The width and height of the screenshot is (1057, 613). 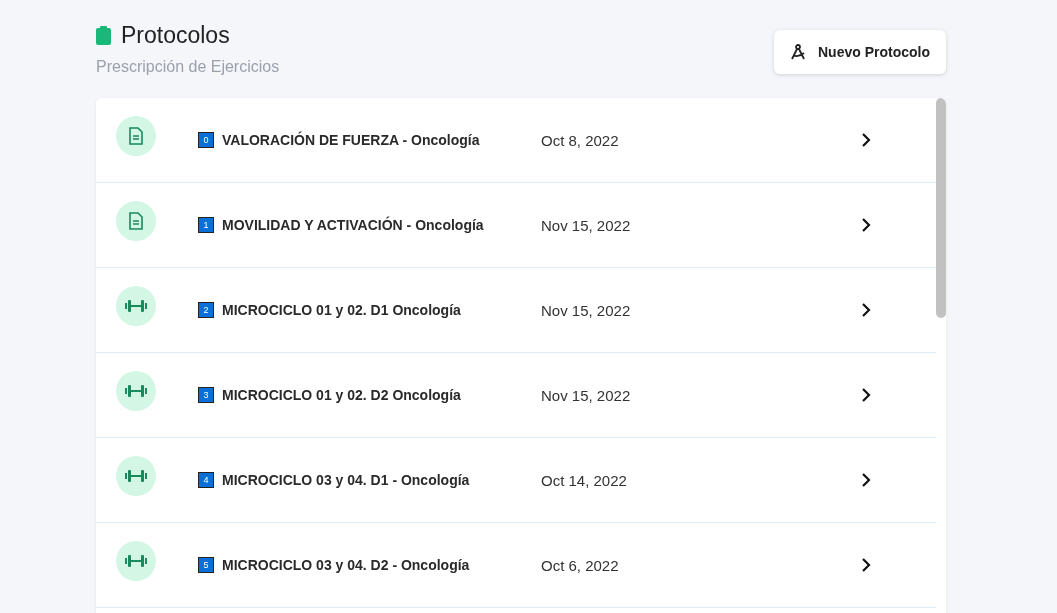 I want to click on index-badge: 3, so click(x=206, y=395).